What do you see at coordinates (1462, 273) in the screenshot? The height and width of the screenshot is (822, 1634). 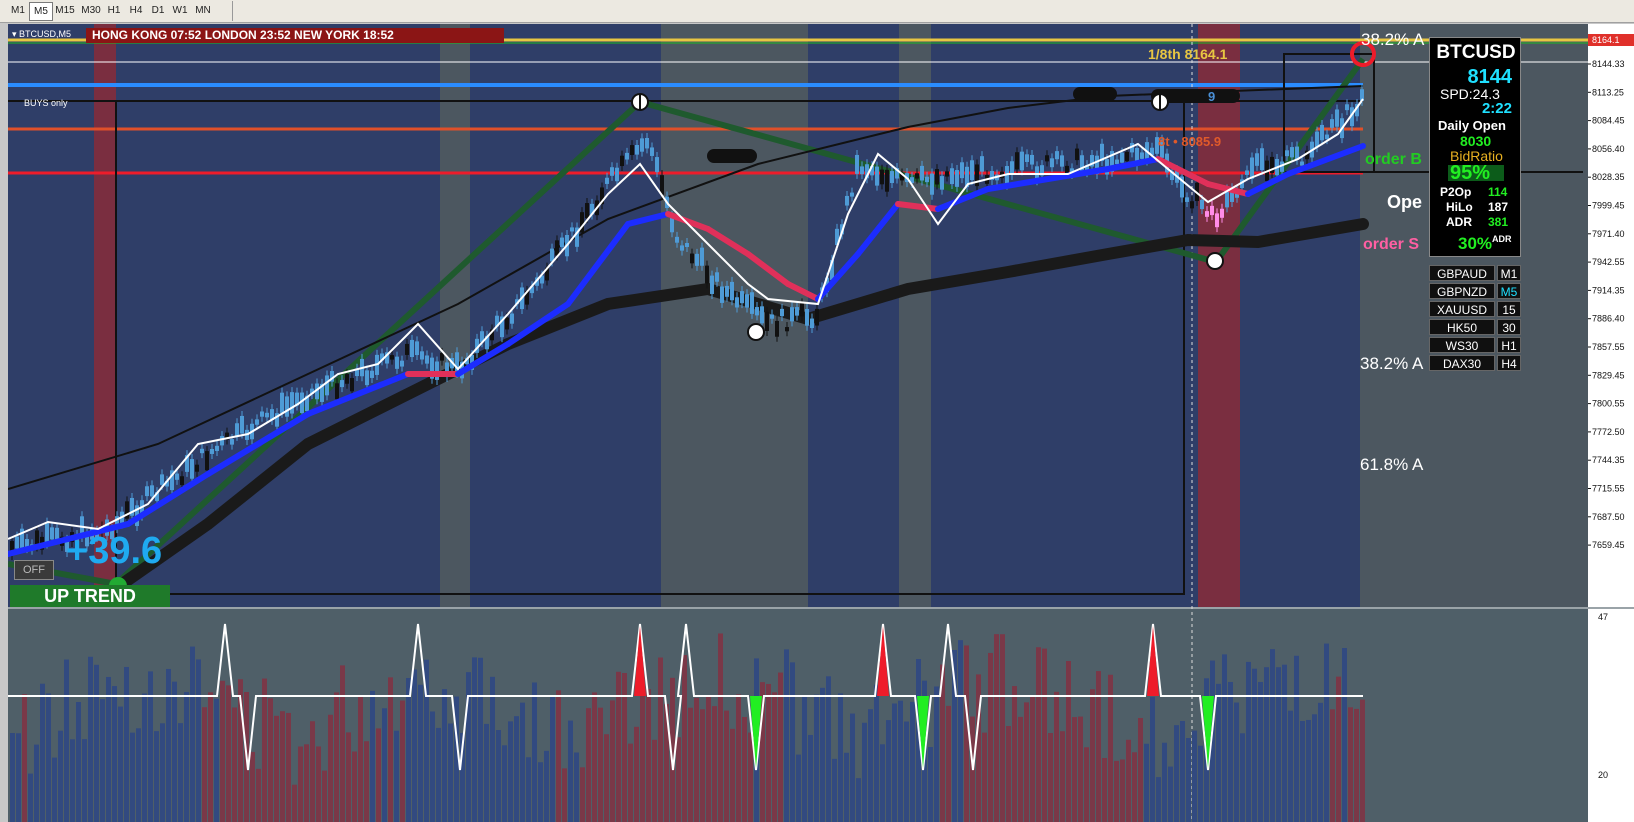 I see `symbol-button-gbpaud: GBPAUD` at bounding box center [1462, 273].